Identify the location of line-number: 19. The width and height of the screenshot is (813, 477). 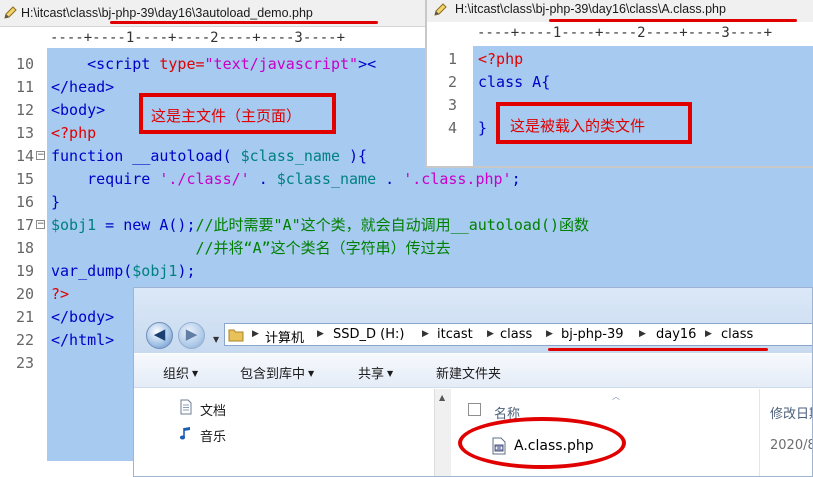
(24, 271).